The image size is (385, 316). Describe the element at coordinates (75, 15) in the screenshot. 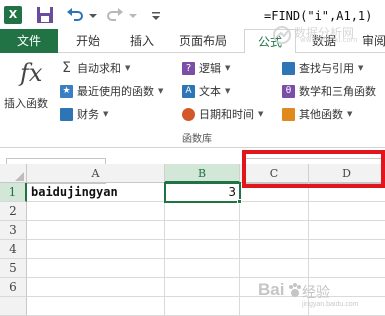

I see `undo-icon` at that location.